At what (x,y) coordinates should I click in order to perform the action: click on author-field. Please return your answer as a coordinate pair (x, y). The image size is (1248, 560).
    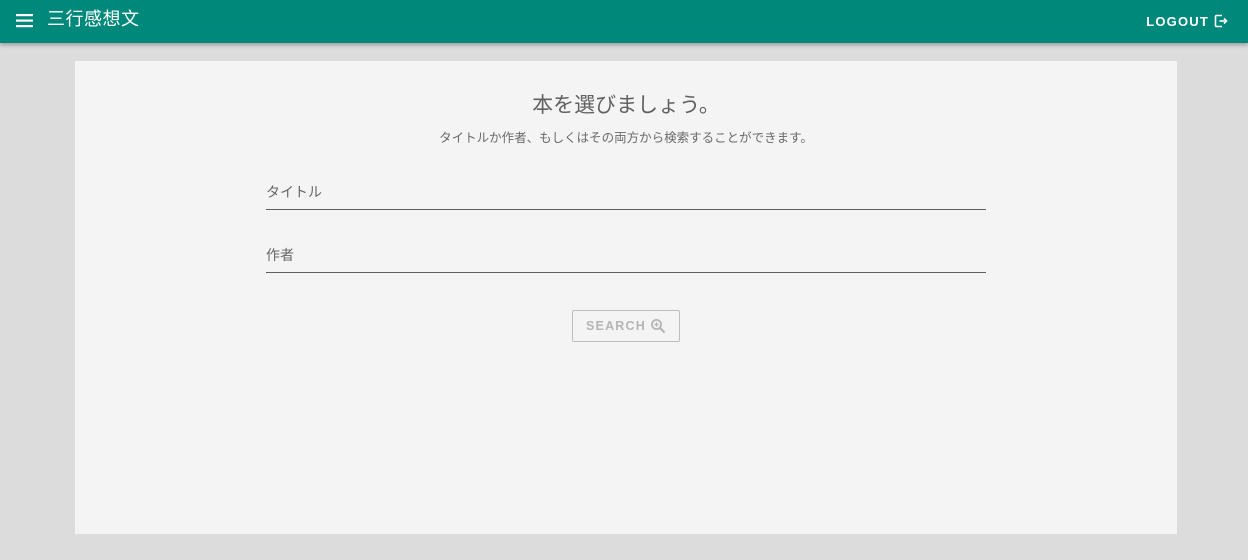
    Looking at the image, I should click on (626, 256).